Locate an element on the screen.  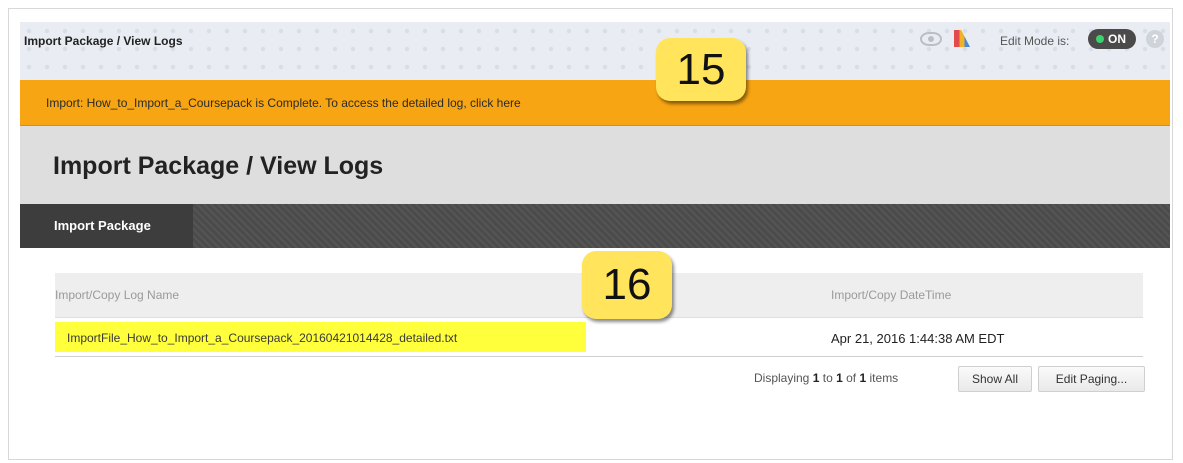
column-header-log-name: Import/Copy Log Name is located at coordinates (117, 295).